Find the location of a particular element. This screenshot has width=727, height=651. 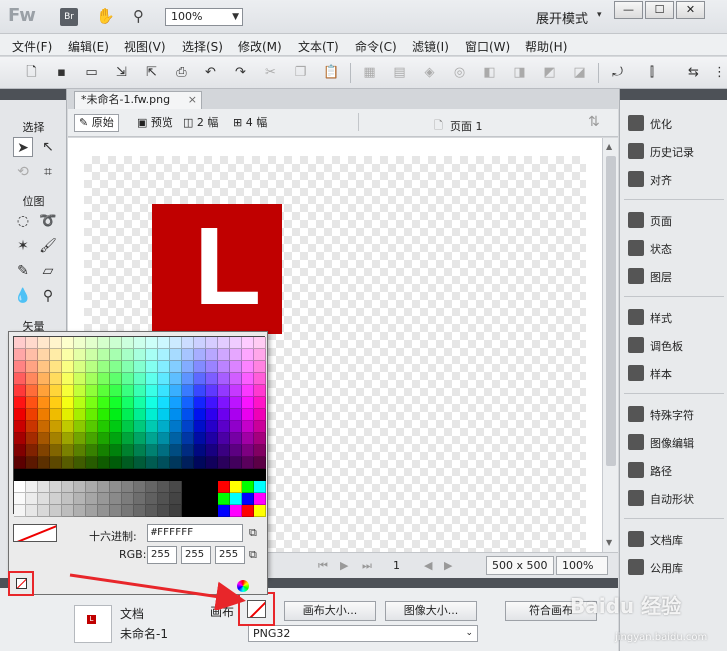

close-button: ✕ is located at coordinates (690, 10).